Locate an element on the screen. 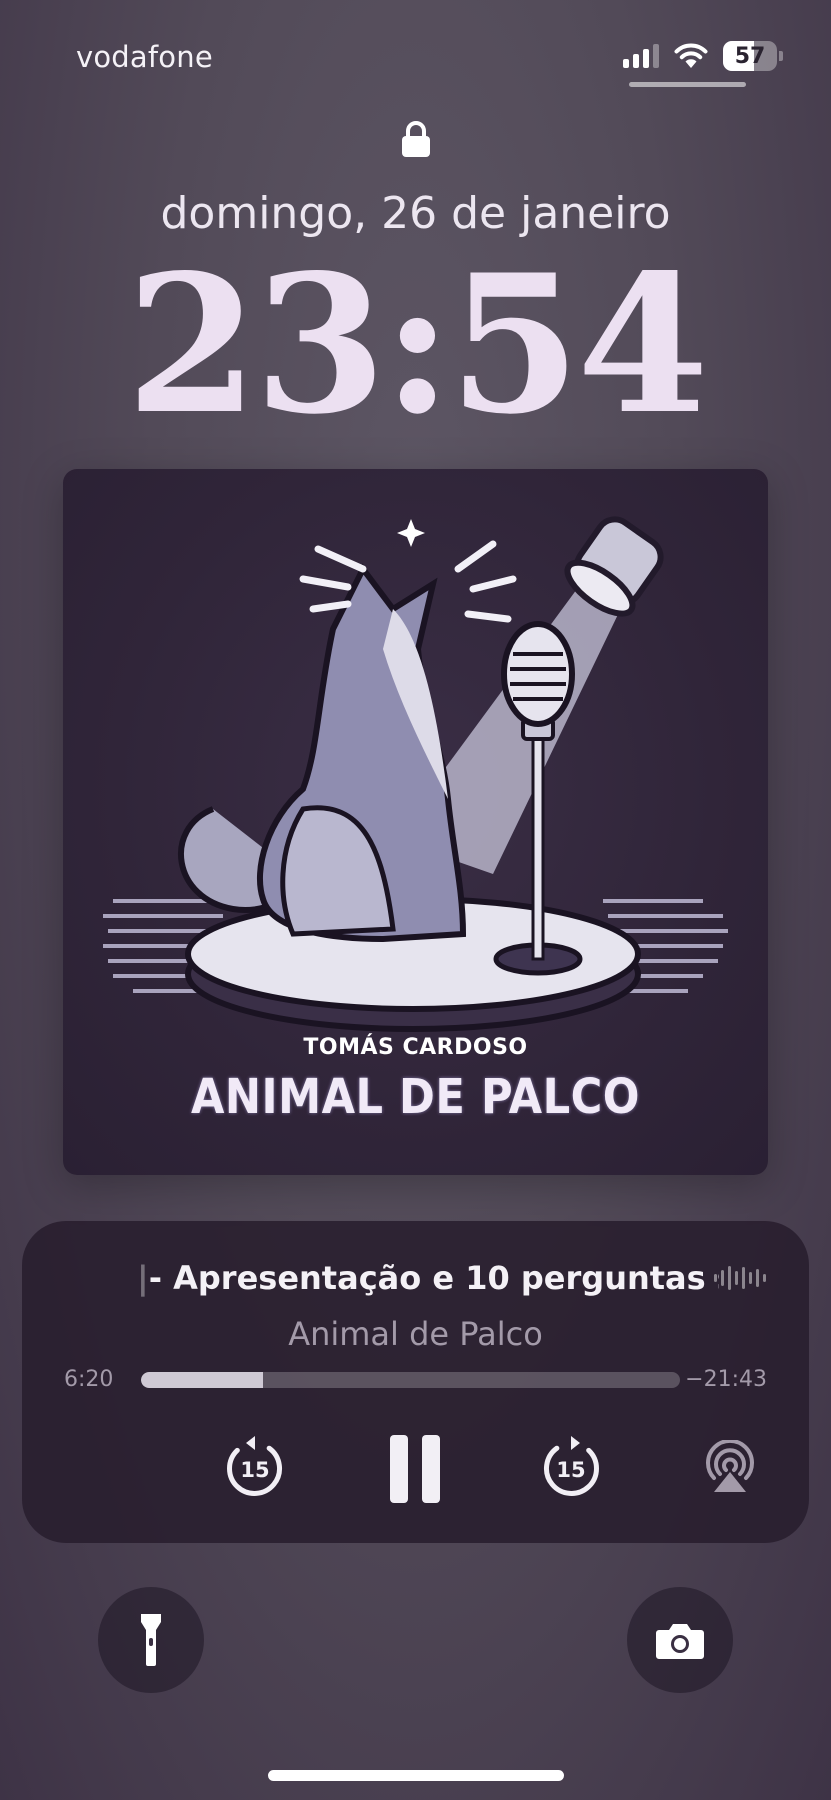  battery-level: 57 is located at coordinates (750, 56).